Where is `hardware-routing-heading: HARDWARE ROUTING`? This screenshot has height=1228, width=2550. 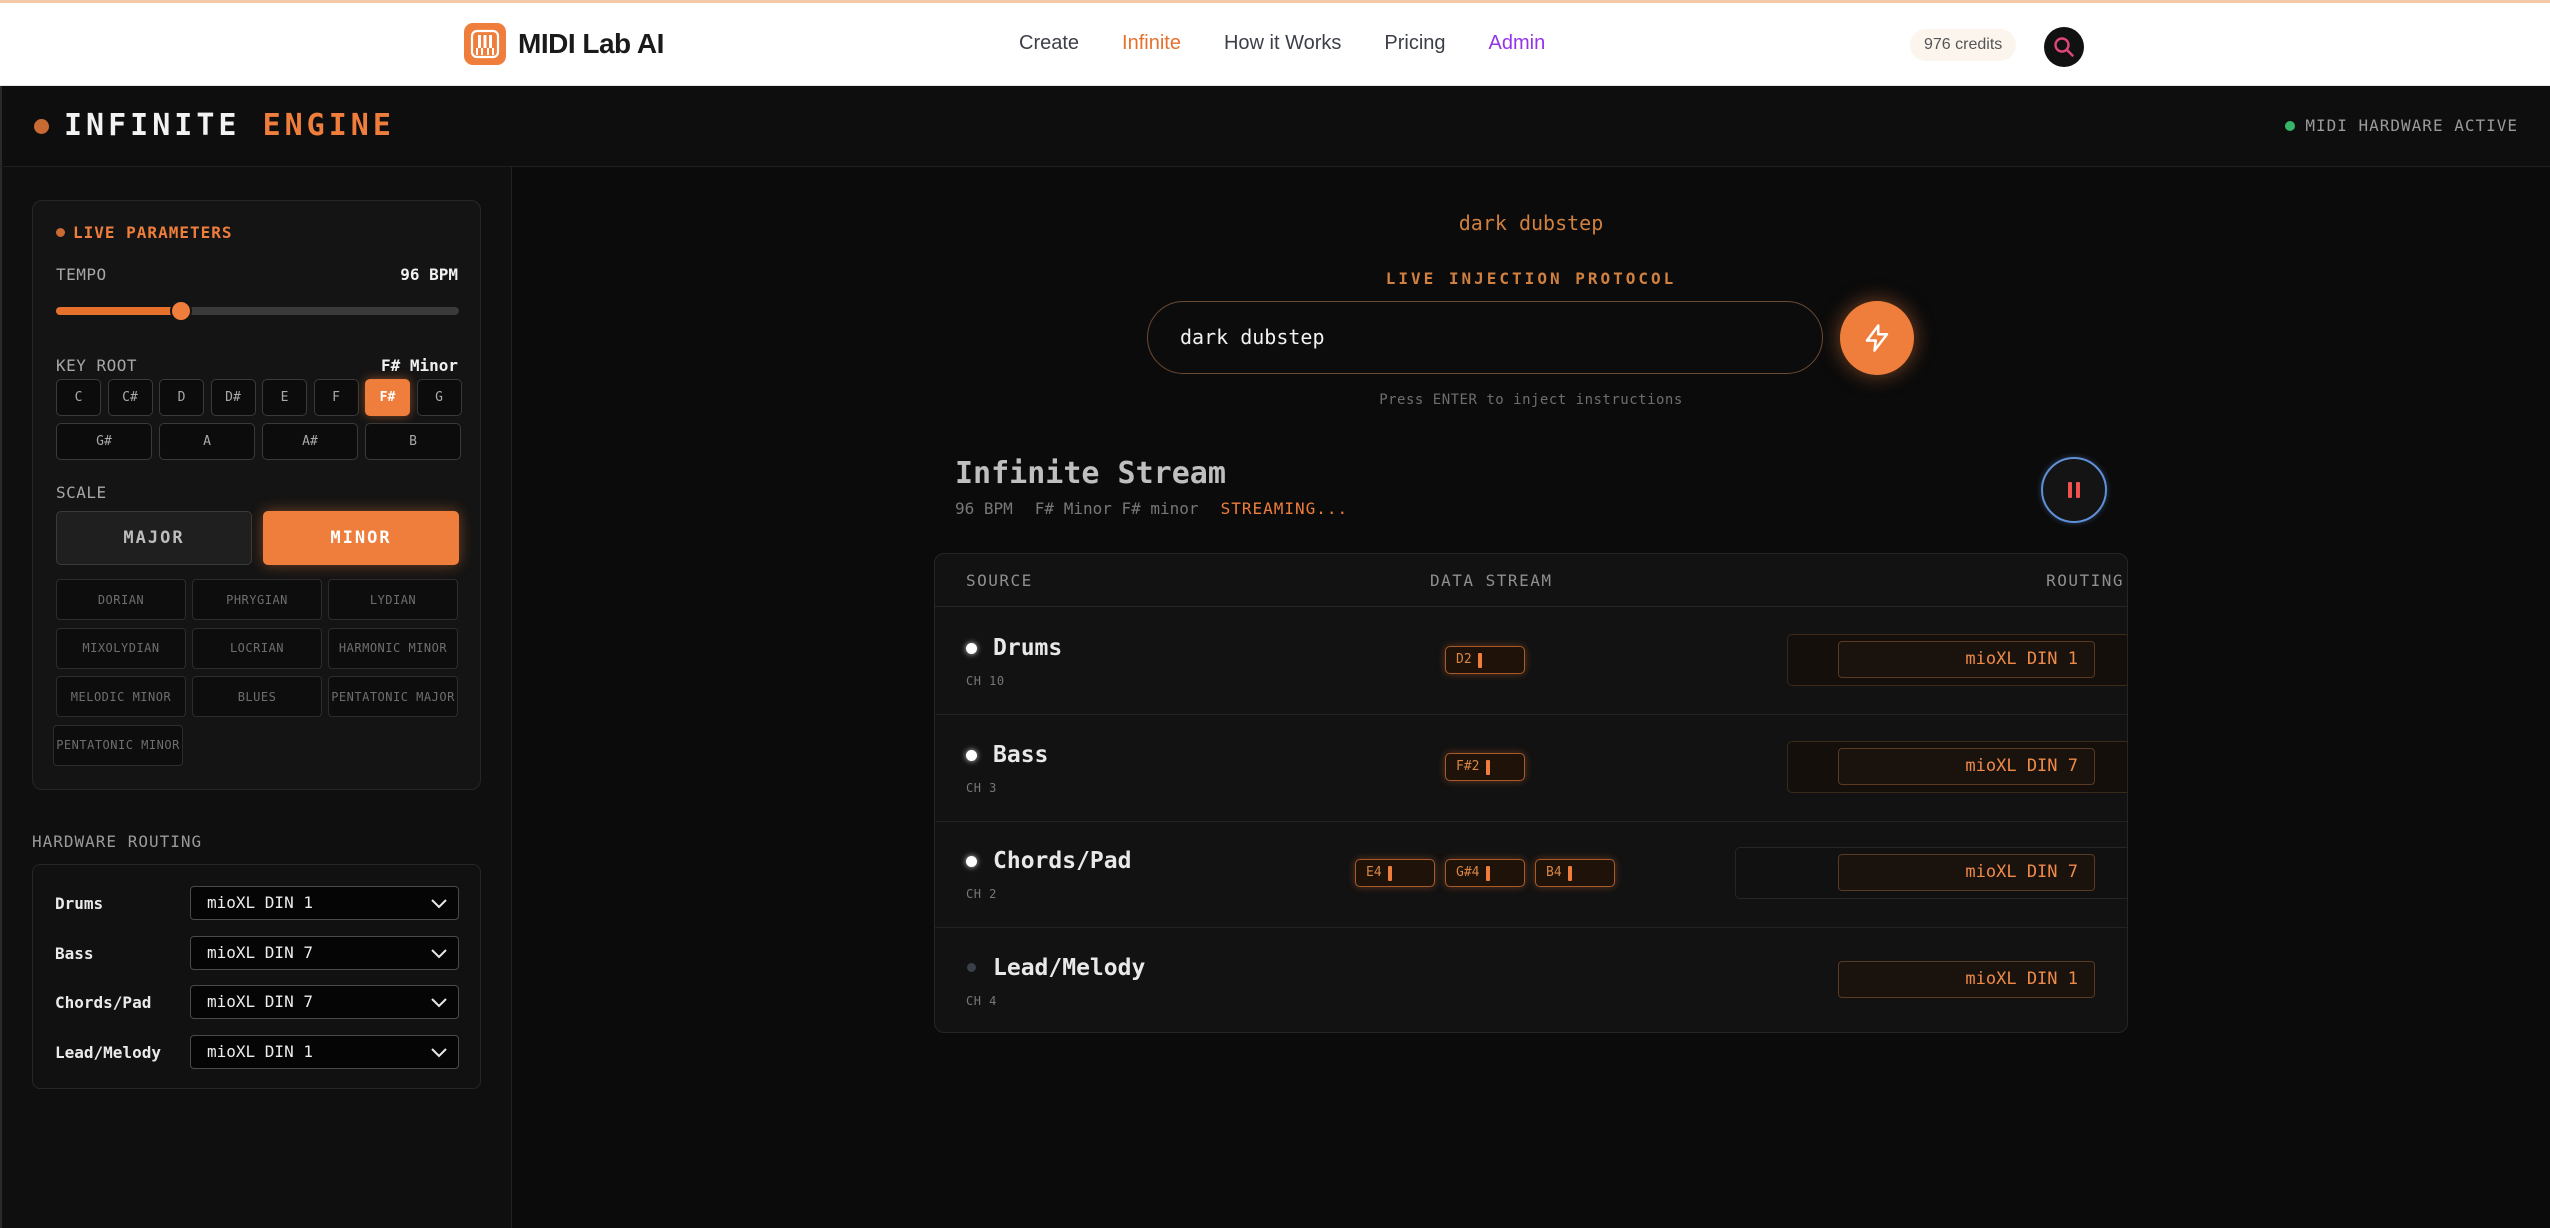
hardware-routing-heading: HARDWARE ROUTING is located at coordinates (117, 841).